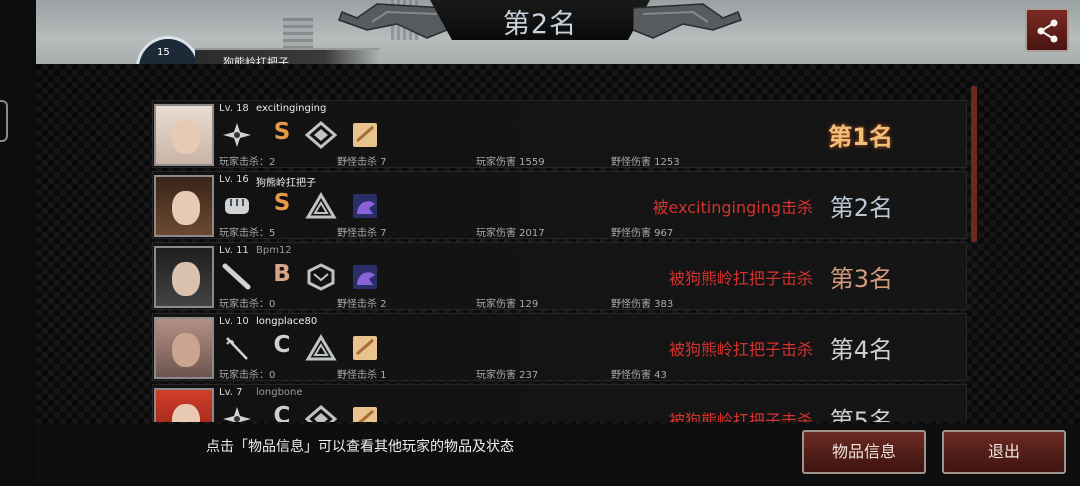 This screenshot has height=486, width=1080. I want to click on player-damage: 玩家伤害 129, so click(507, 304).